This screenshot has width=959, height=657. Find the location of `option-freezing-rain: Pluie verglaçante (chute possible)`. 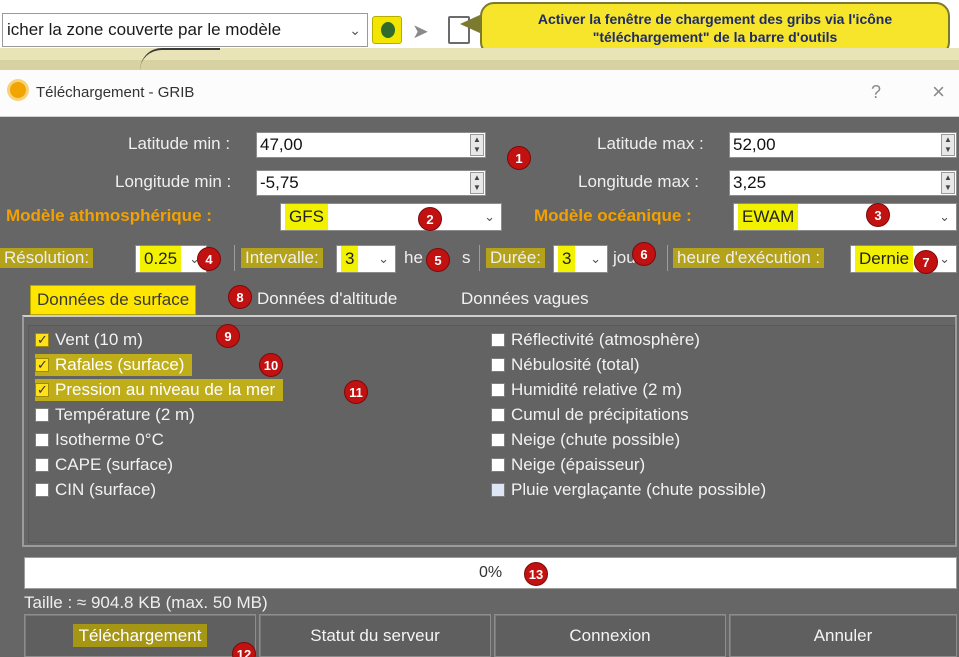

option-freezing-rain: Pluie verglaçante (chute possible) is located at coordinates (628, 490).